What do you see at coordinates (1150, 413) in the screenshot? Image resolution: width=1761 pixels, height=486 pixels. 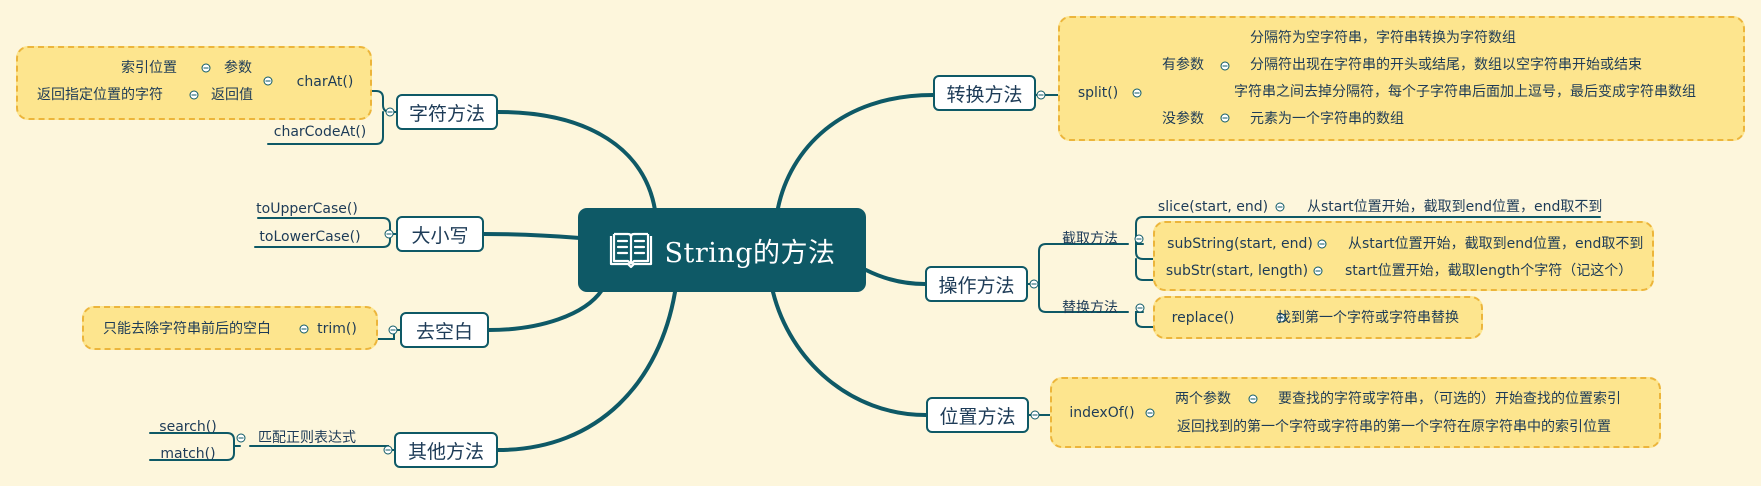 I see `collapse-toggle-indexof` at bounding box center [1150, 413].